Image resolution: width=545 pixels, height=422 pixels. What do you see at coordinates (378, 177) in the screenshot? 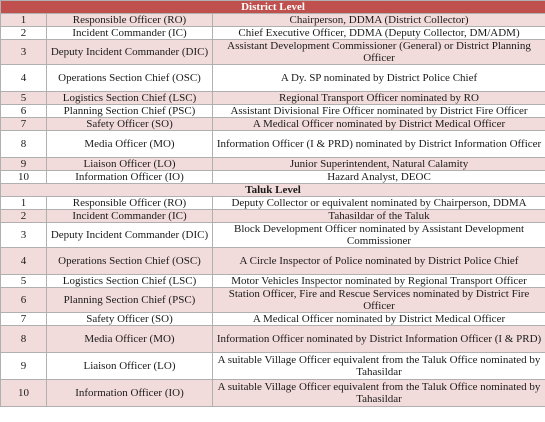
I see `assignee-cell: Hazard Analyst, DEOC` at bounding box center [378, 177].